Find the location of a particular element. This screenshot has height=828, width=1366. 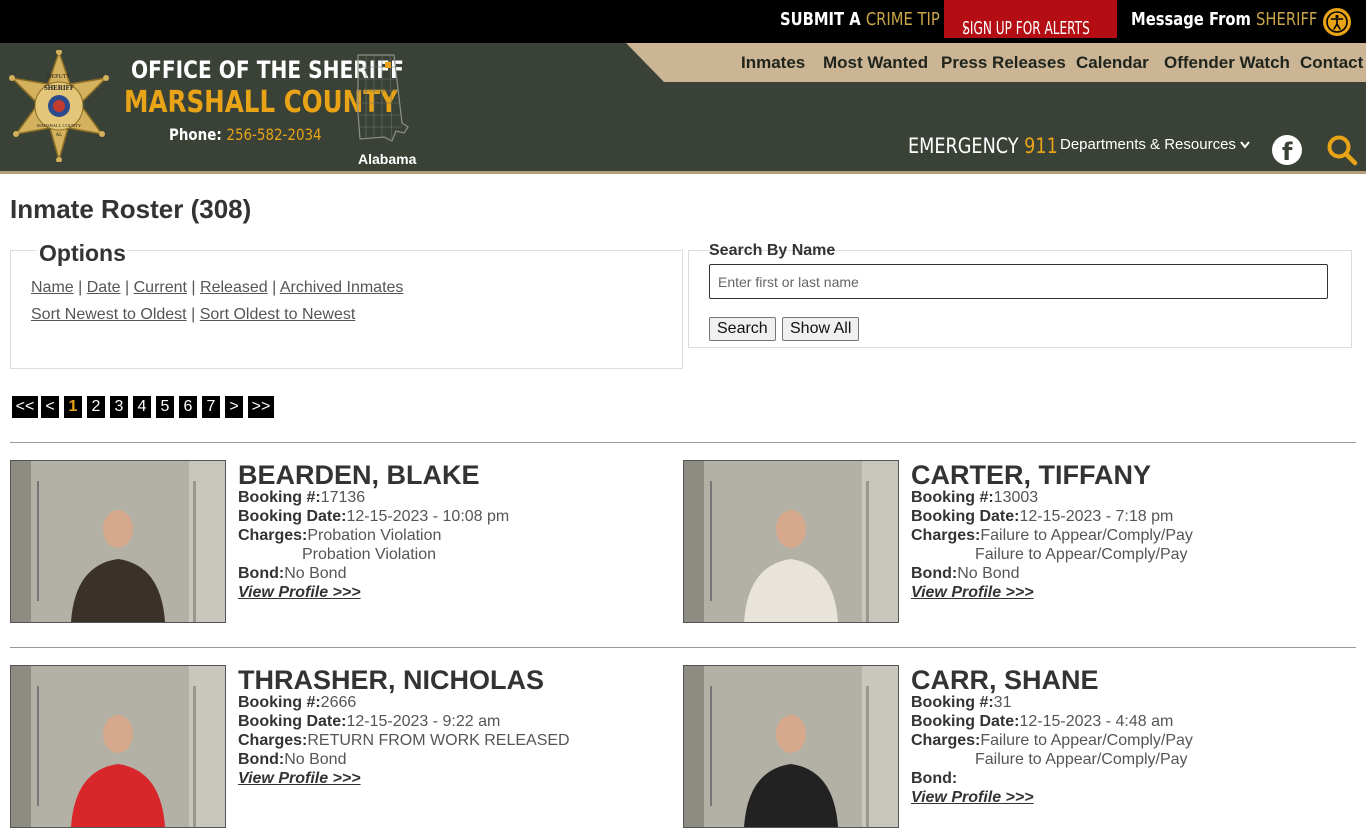

page-button: 4 is located at coordinates (142, 407).